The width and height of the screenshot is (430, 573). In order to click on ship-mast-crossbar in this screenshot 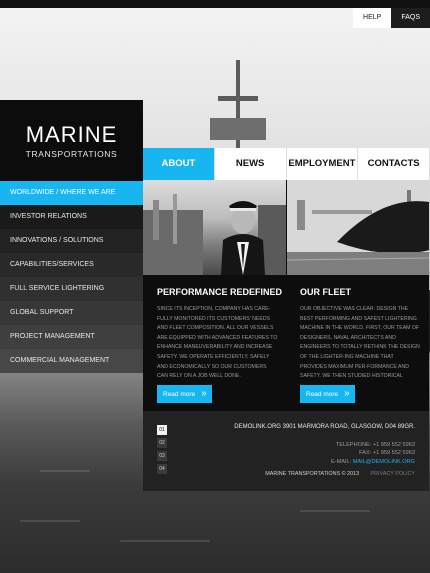, I will do `click(238, 98)`.